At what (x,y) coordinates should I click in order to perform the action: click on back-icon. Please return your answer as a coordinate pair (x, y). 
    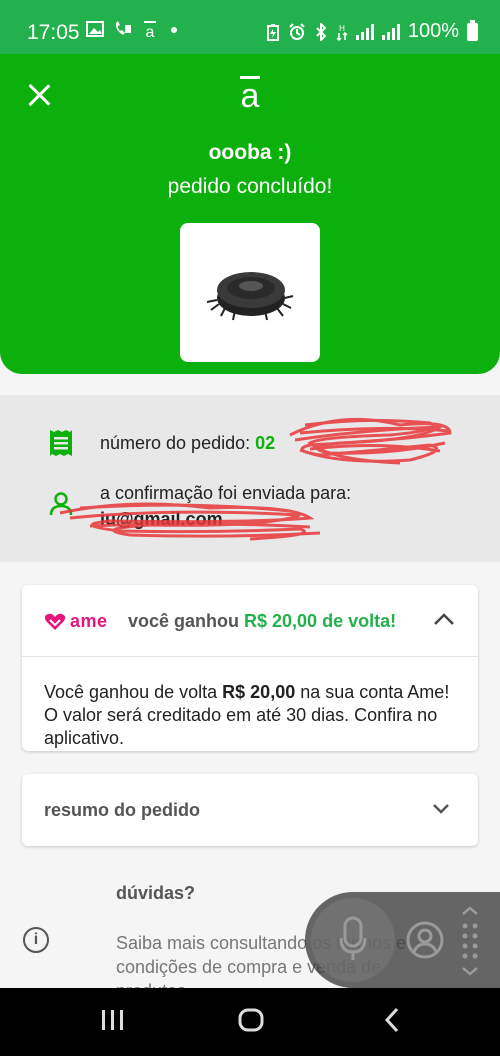
    Looking at the image, I should click on (392, 1020).